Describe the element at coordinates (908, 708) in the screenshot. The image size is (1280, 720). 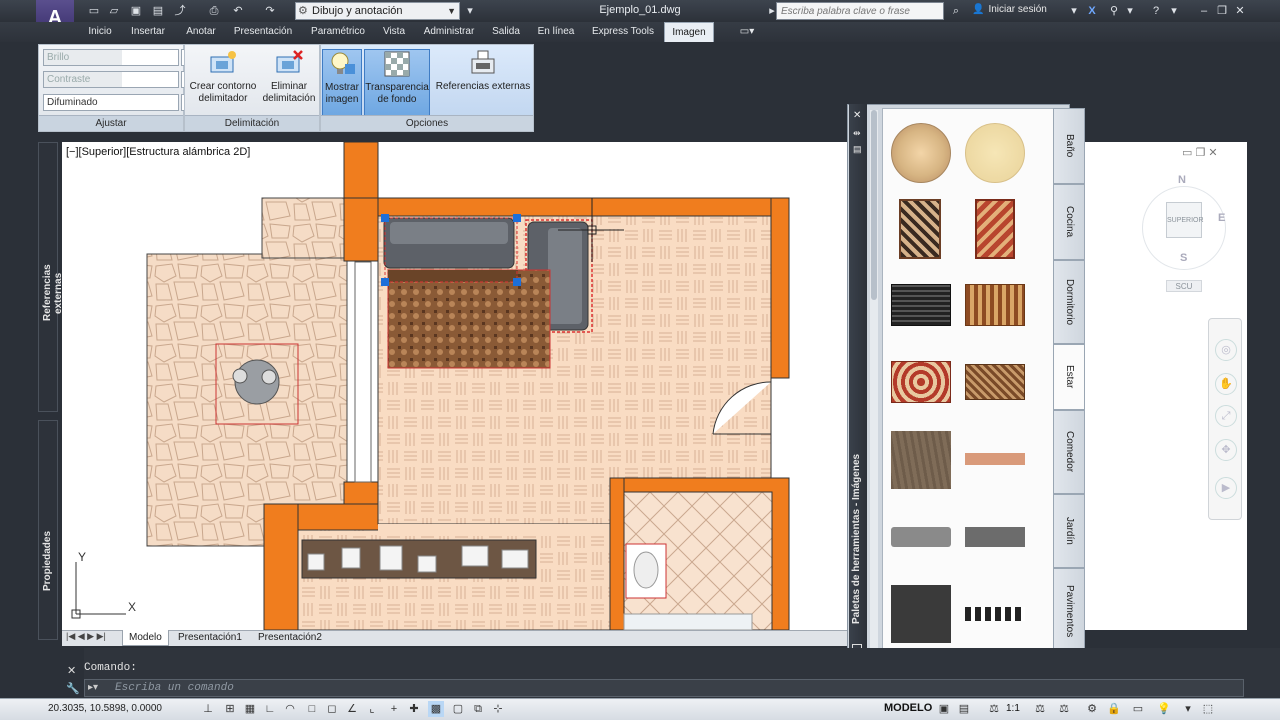
I see `model-space-toggle: MODELO` at that location.